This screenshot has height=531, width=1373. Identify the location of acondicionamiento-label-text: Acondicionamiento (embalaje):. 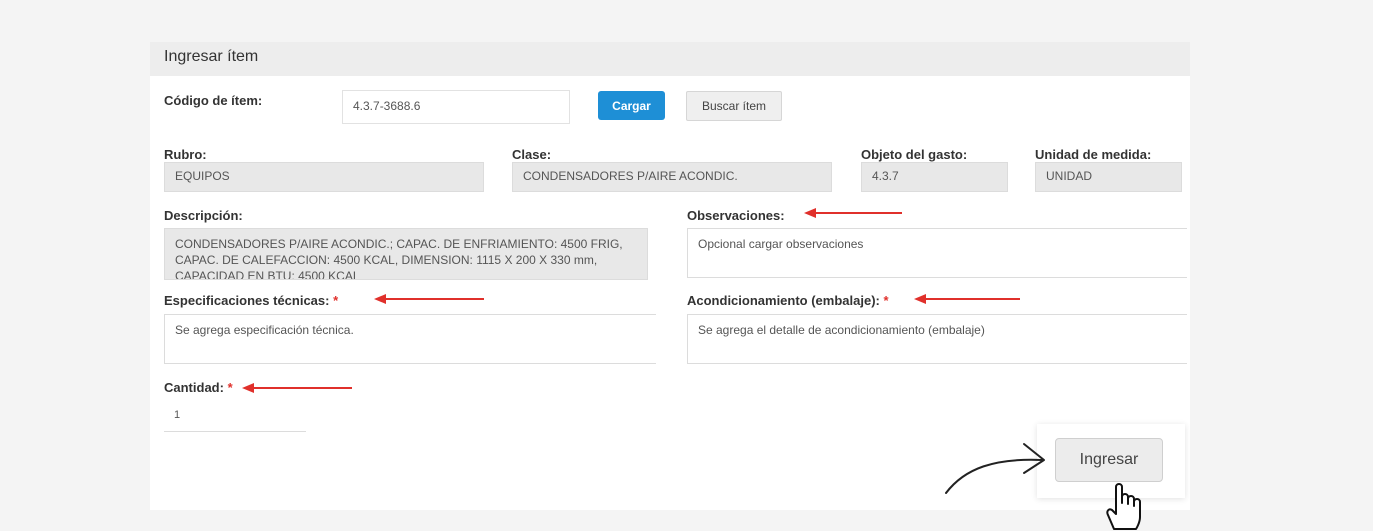
(783, 300).